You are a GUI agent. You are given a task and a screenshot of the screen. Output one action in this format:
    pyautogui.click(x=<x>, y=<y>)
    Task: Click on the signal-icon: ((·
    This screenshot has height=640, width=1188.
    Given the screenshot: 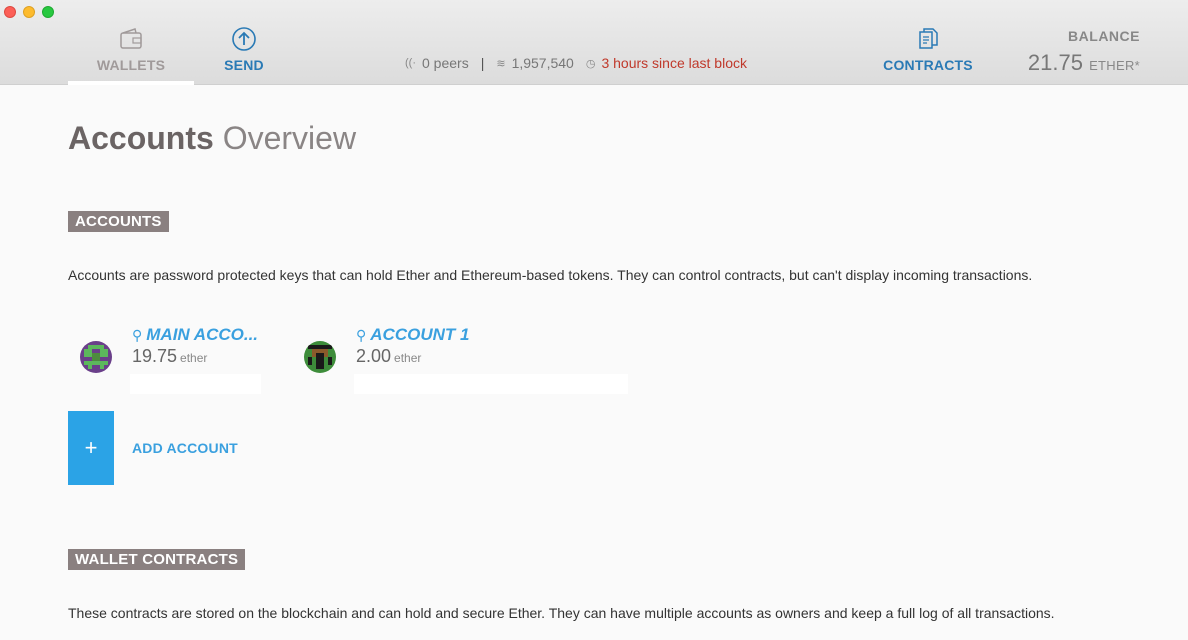 What is the action you would take?
    pyautogui.click(x=410, y=63)
    